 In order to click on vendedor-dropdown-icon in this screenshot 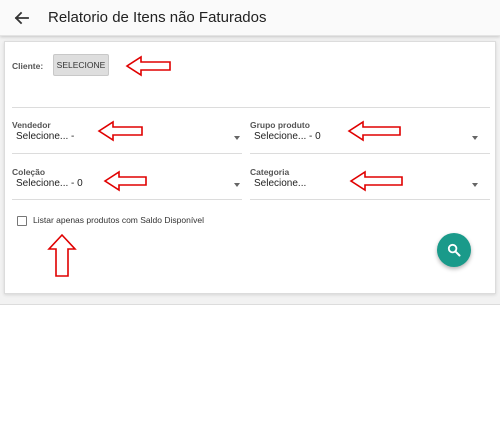, I will do `click(237, 138)`.